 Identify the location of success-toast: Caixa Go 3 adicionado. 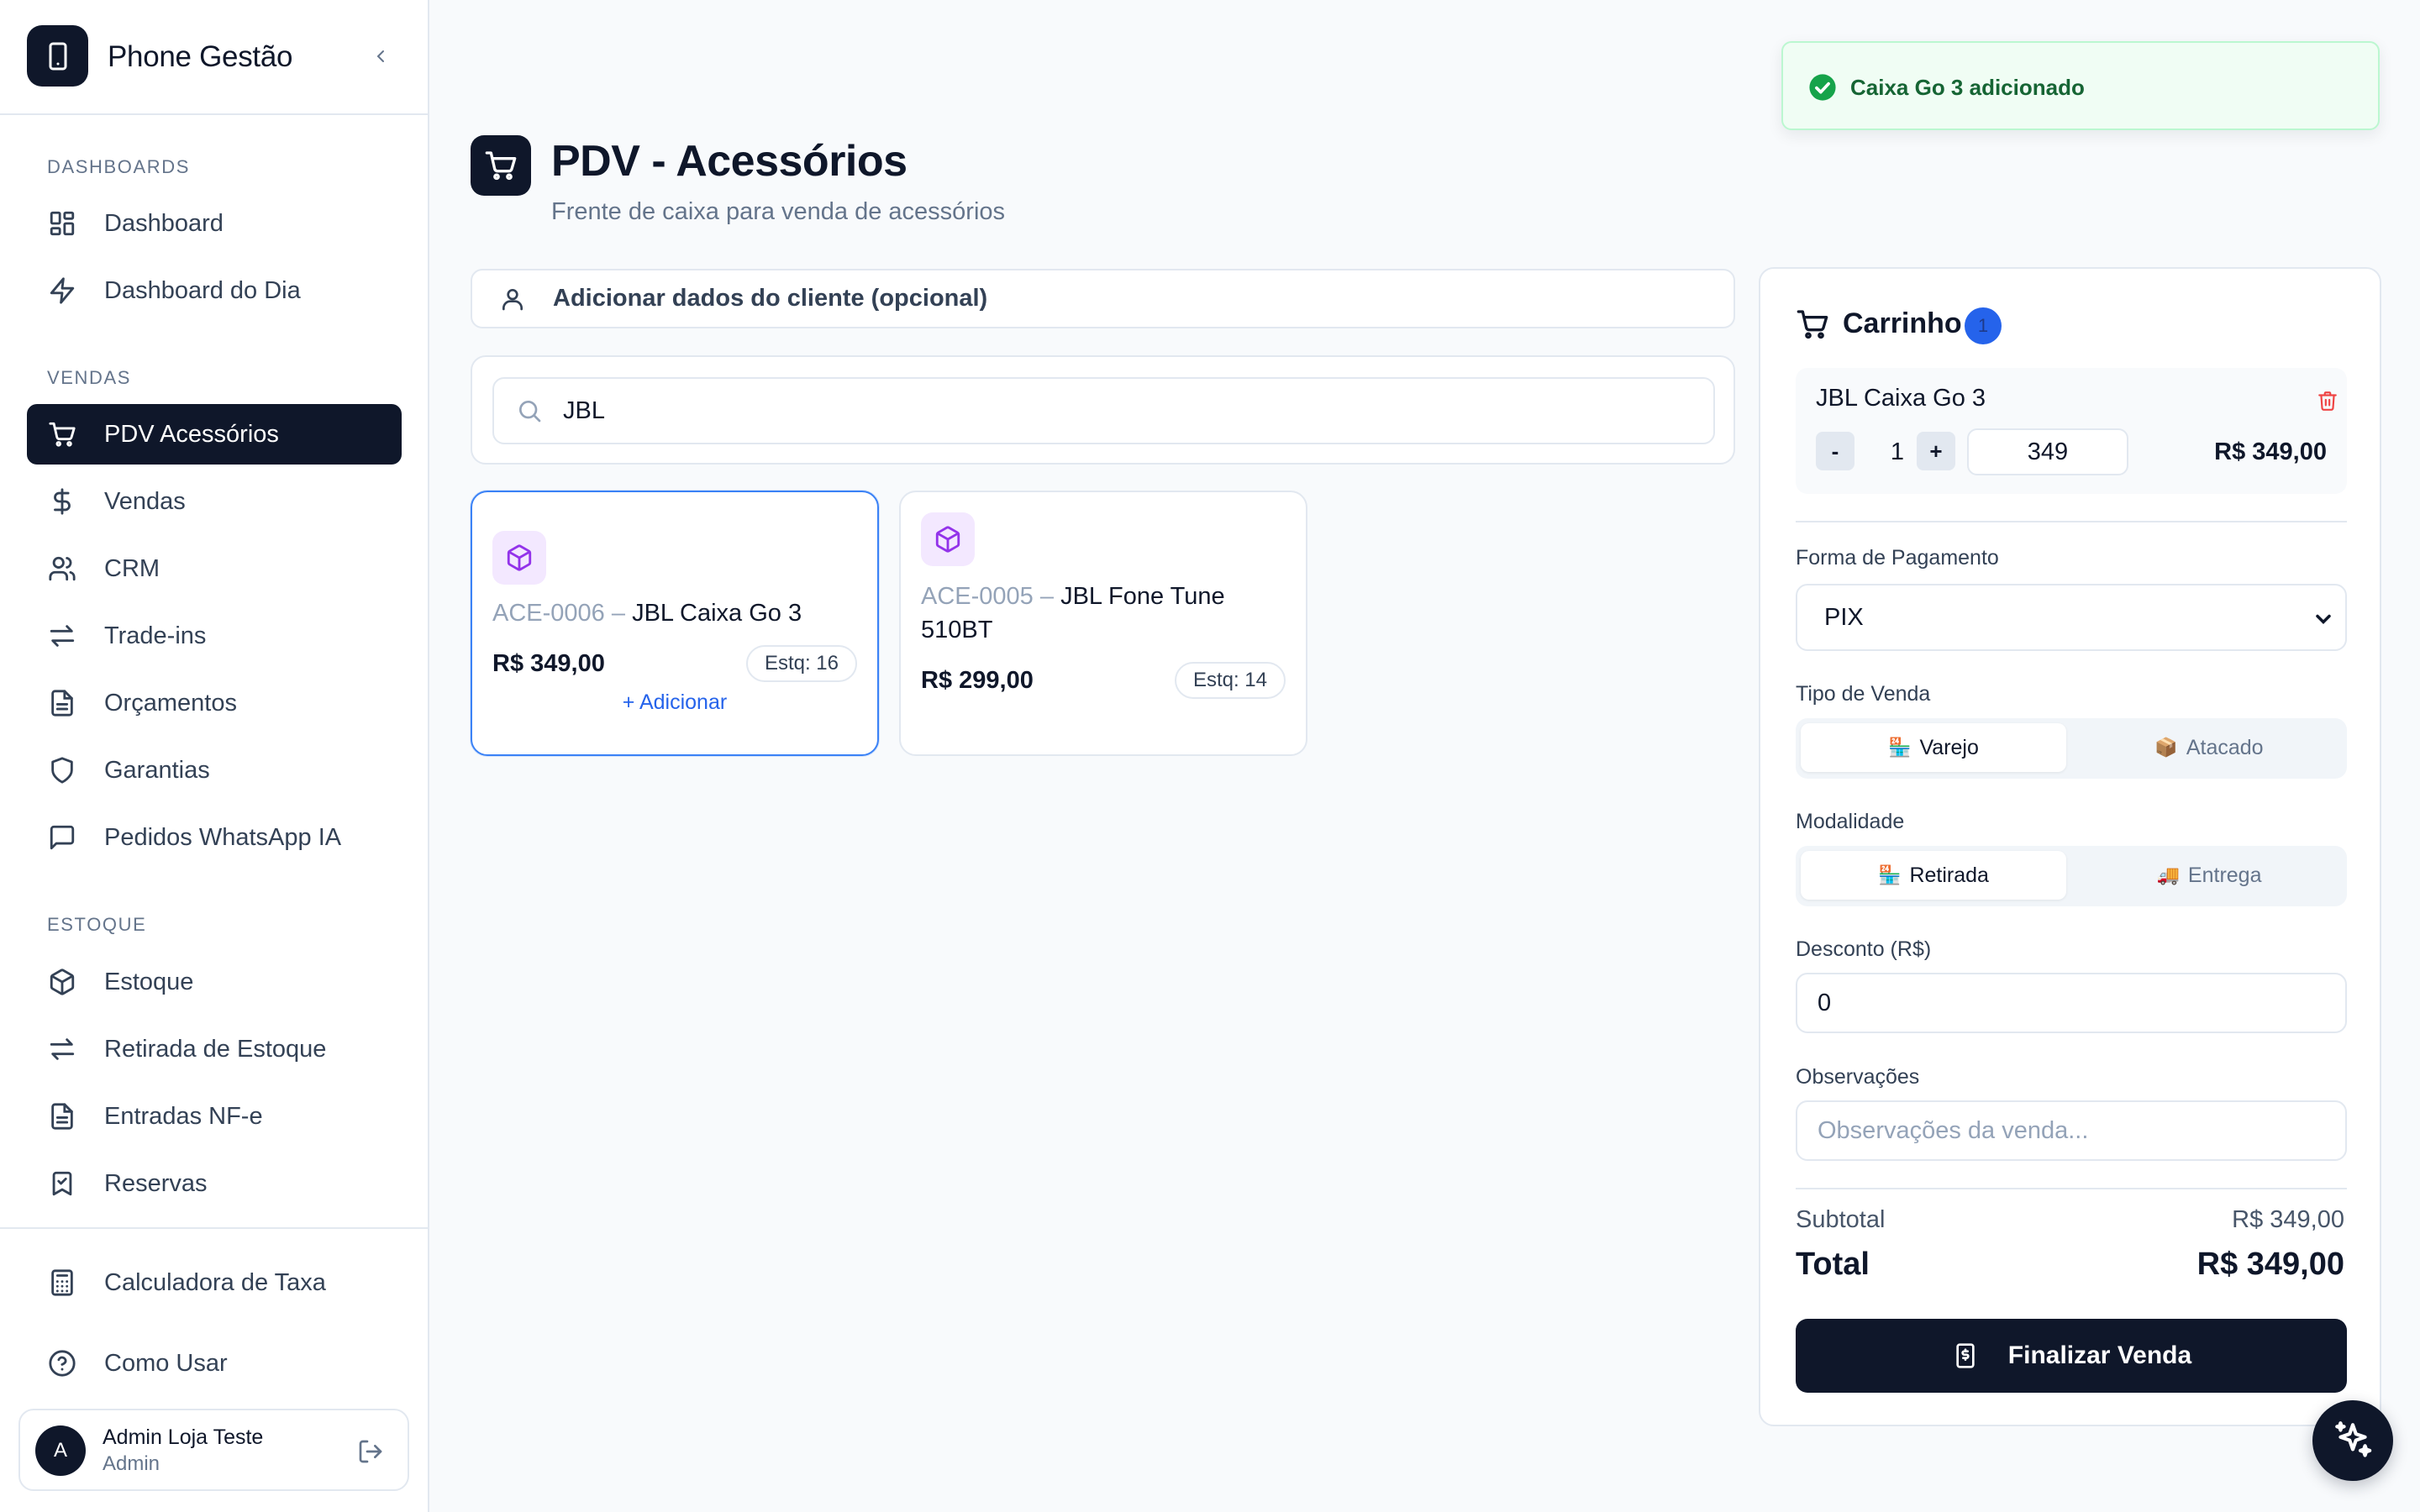
(2081, 85).